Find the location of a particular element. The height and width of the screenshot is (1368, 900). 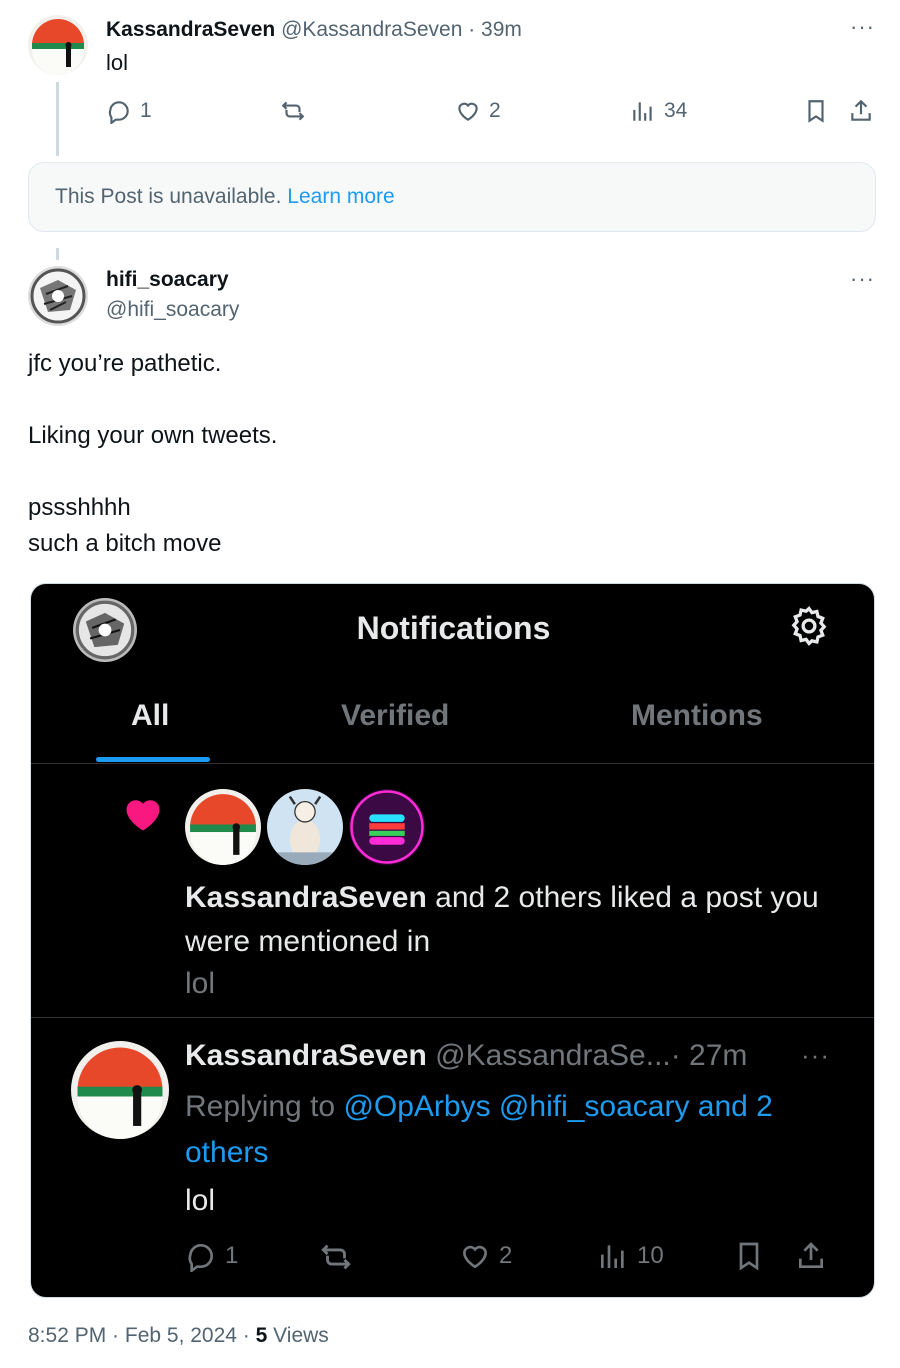

timestamp: · 39m is located at coordinates (495, 29).